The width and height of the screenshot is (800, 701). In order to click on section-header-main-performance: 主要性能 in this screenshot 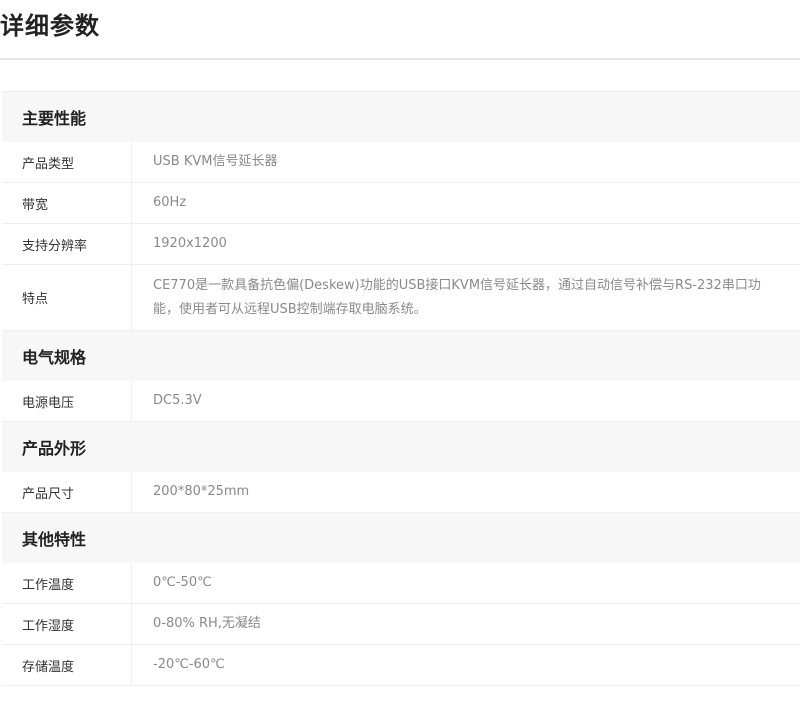, I will do `click(401, 117)`.